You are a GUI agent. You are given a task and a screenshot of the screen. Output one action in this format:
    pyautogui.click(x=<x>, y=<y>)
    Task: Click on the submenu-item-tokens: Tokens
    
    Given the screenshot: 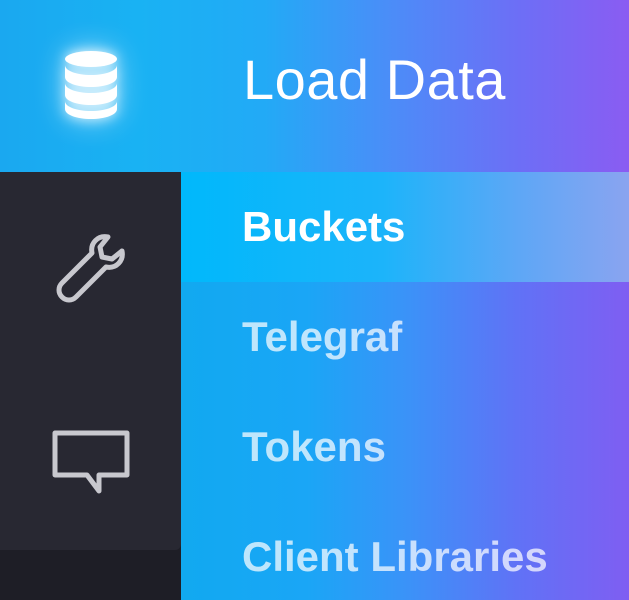 What is the action you would take?
    pyautogui.click(x=405, y=447)
    